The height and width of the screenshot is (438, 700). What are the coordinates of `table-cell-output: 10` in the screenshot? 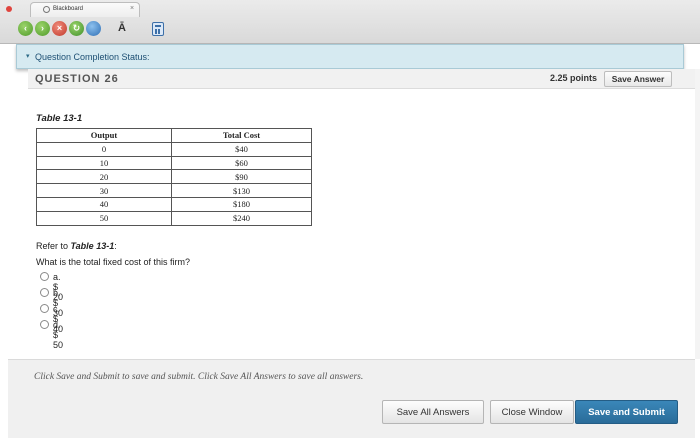 It's located at (104, 163).